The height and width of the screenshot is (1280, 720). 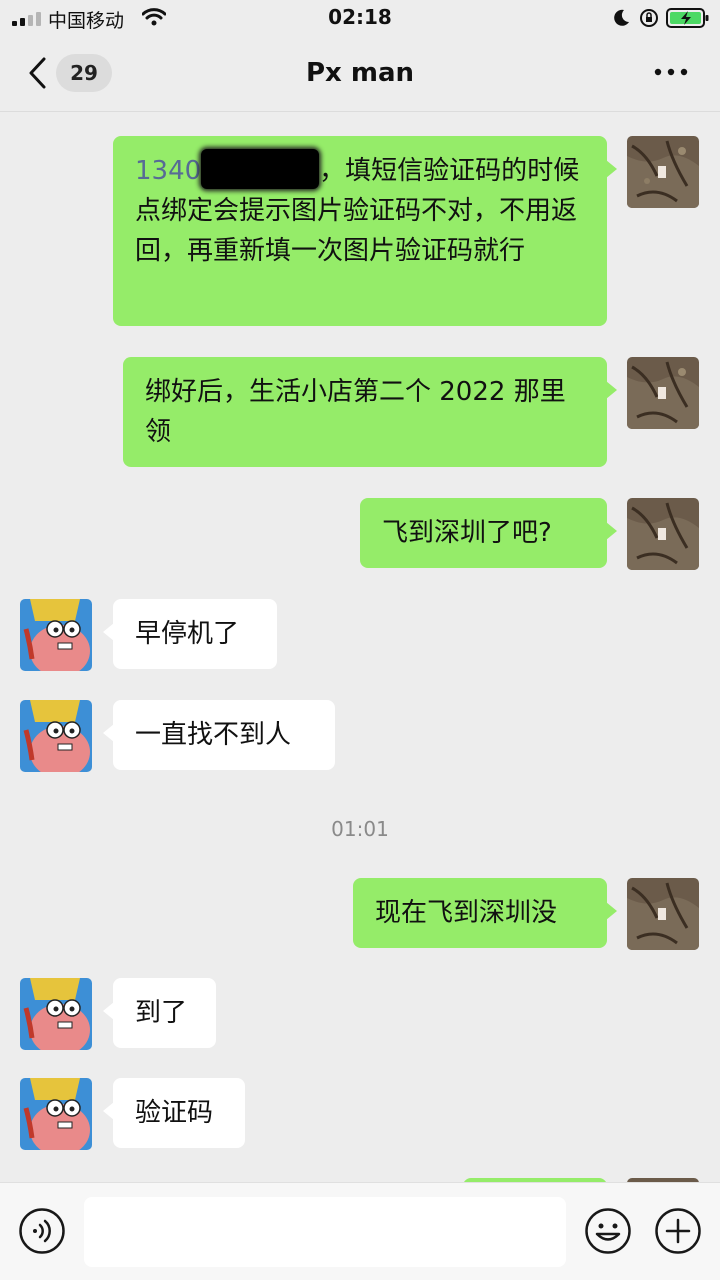 What do you see at coordinates (360, 18) in the screenshot?
I see `status-bar: 中国移动 02:18` at bounding box center [360, 18].